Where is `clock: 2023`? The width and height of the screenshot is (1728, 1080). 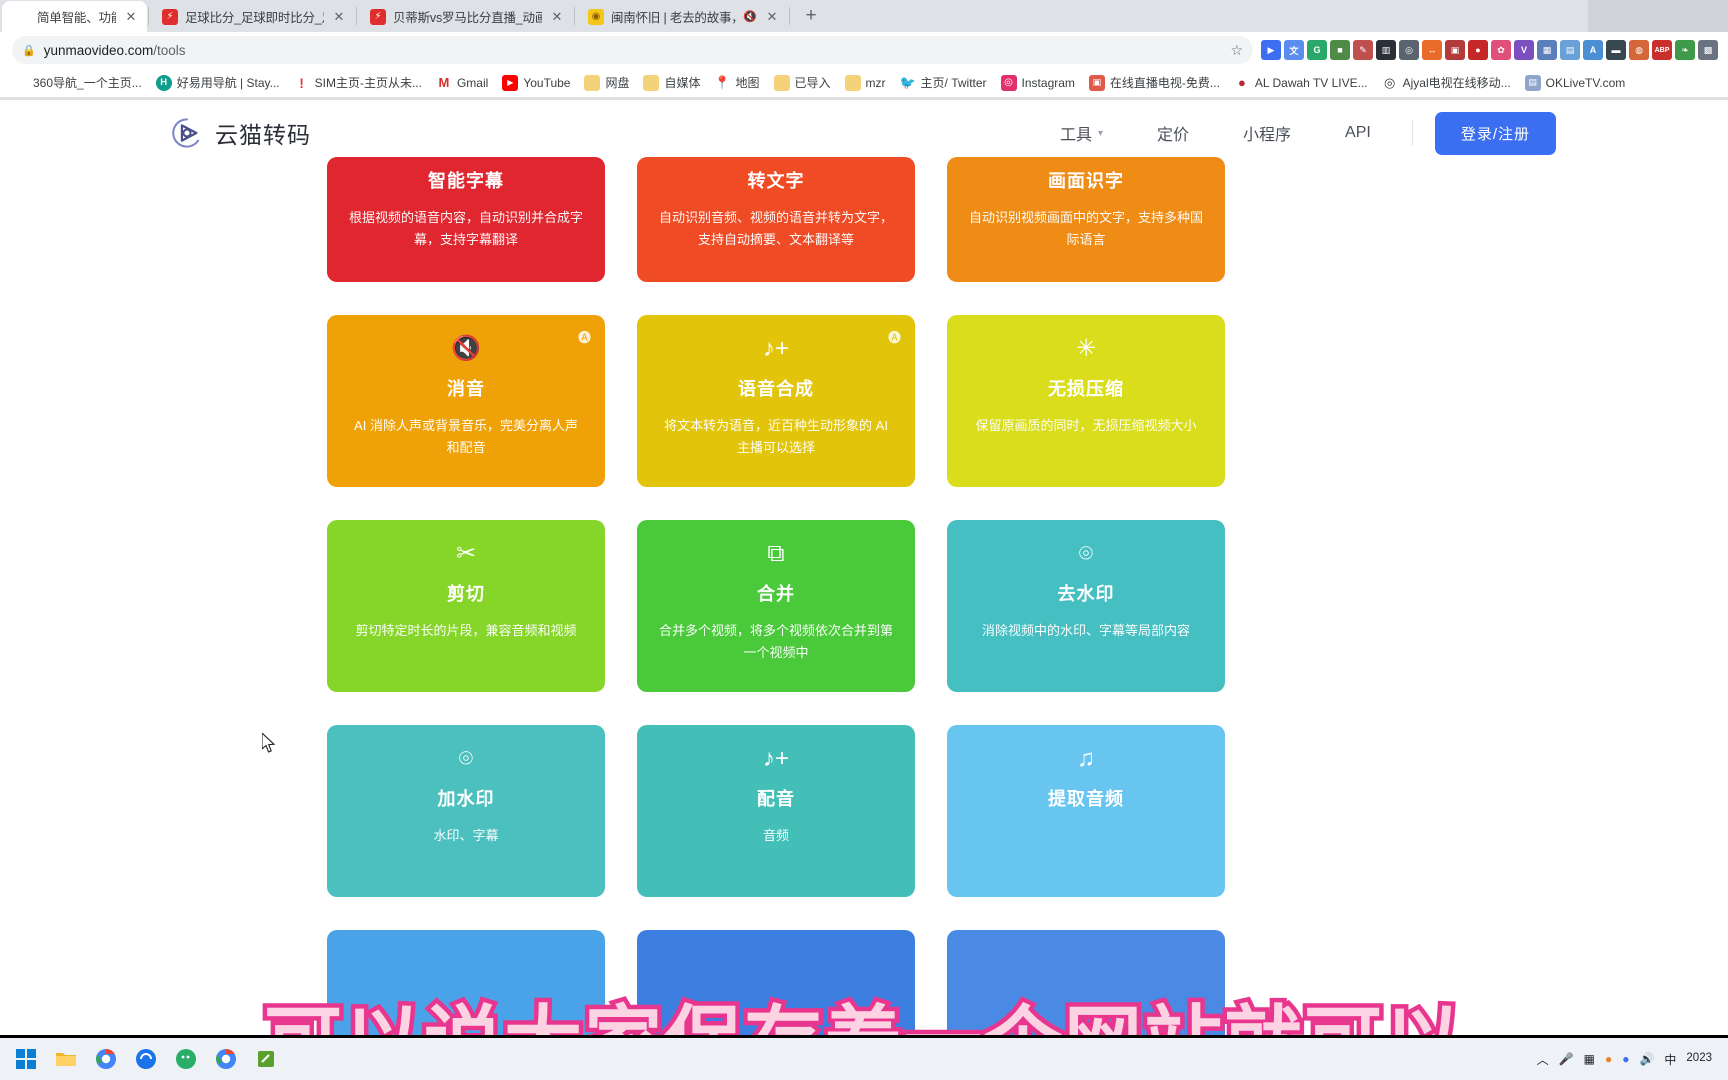
clock: 2023 is located at coordinates (1699, 1058).